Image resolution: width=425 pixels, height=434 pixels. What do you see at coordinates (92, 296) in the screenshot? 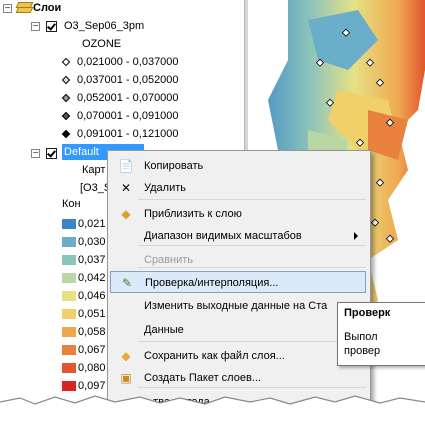
I see `legend2-class-label: 0,046` at bounding box center [92, 296].